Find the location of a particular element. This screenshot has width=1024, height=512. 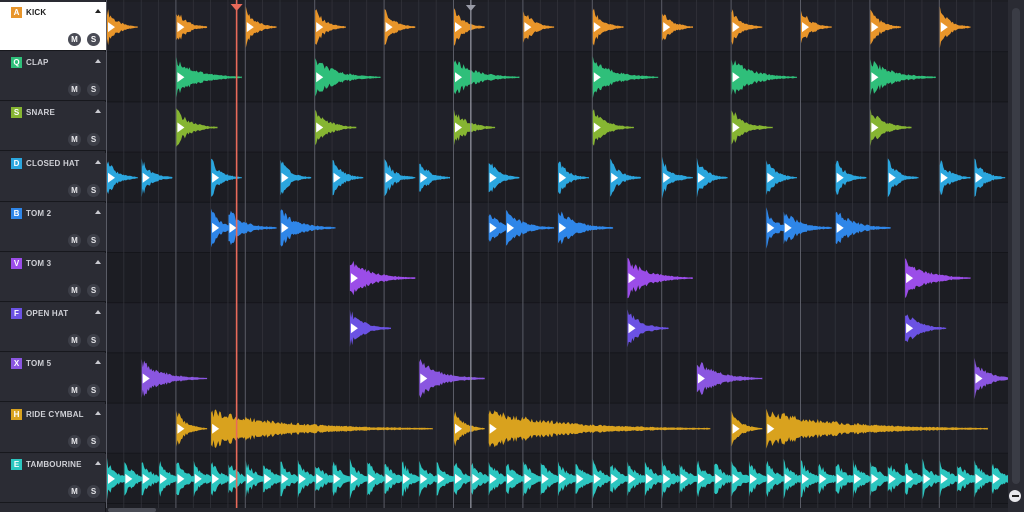

track-key-badge: A is located at coordinates (16, 12).